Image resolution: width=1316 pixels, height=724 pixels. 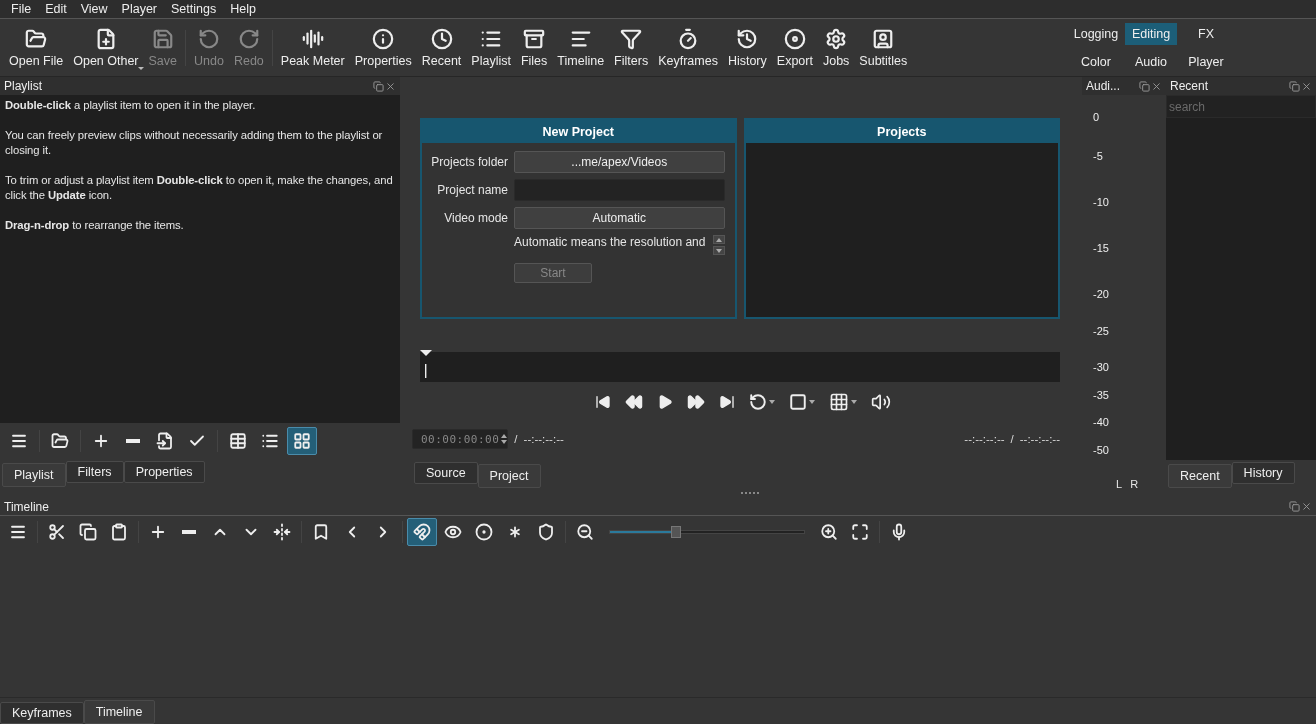 I want to click on panel-tab: Project, so click(x=509, y=476).